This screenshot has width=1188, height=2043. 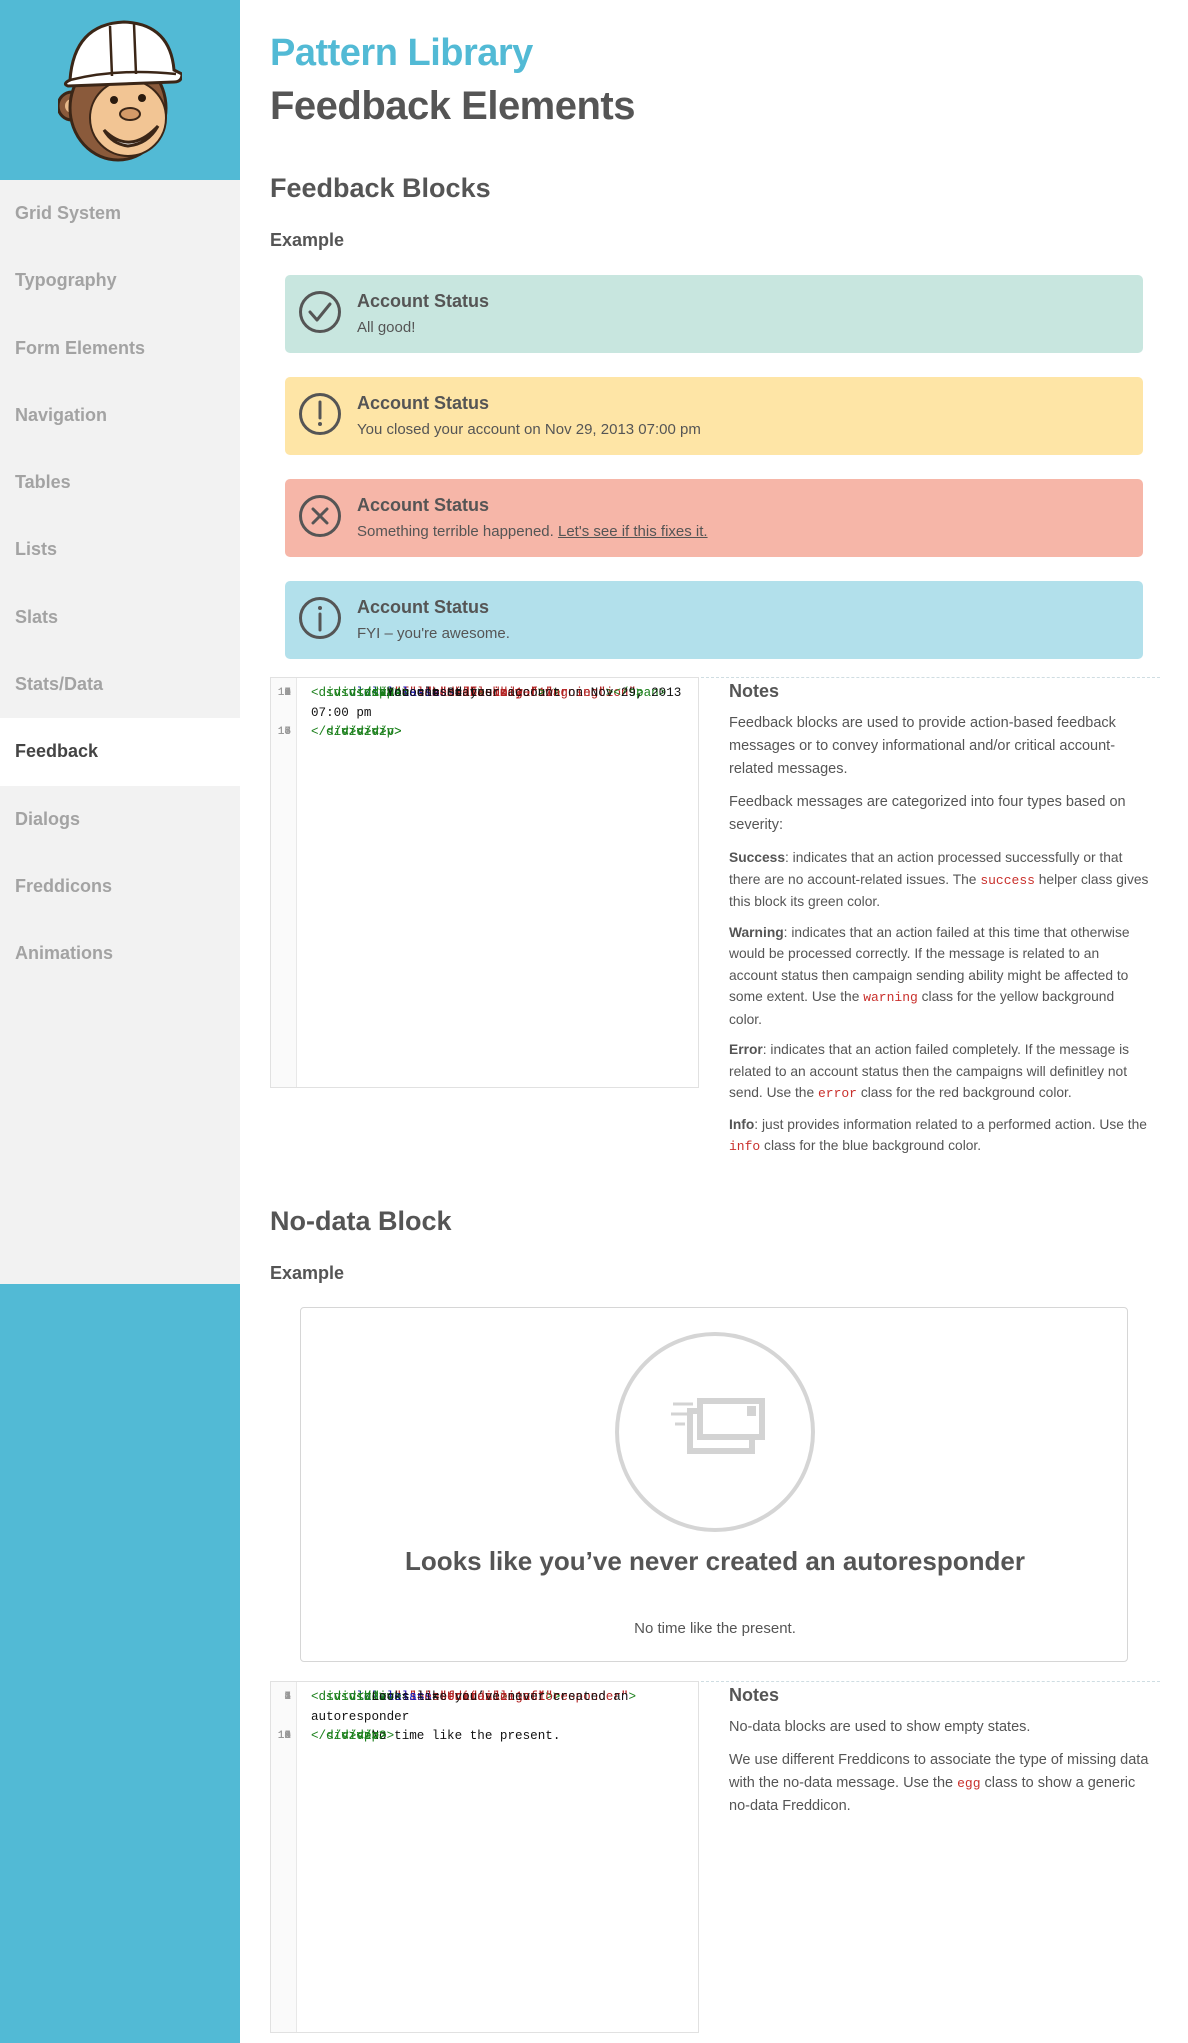 I want to click on no-data-subtext: No time like the present., so click(x=715, y=1628).